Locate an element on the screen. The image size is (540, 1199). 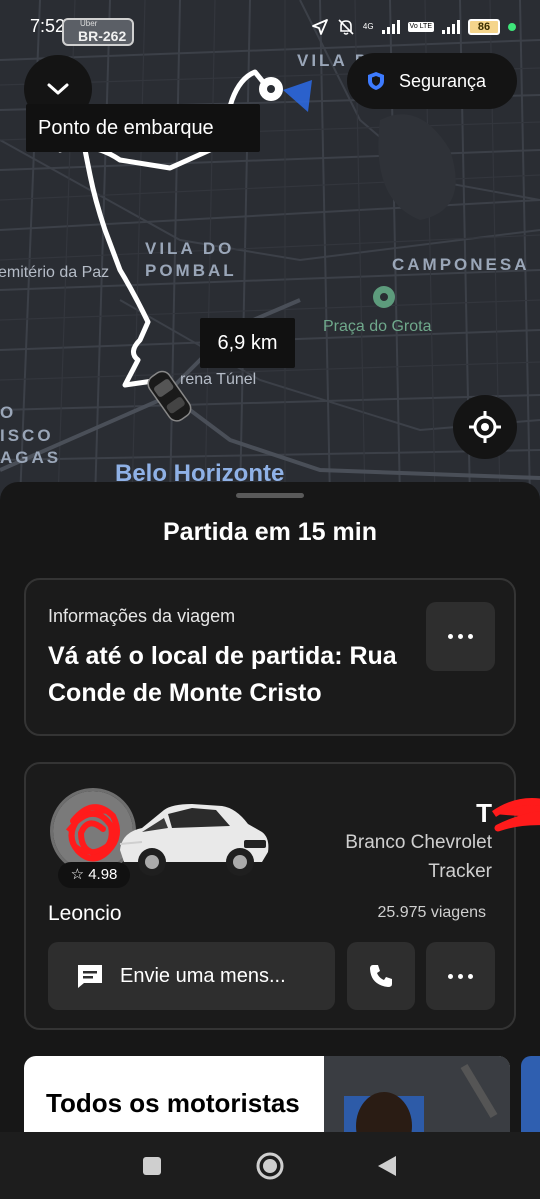
phone-icon is located at coordinates (381, 976).